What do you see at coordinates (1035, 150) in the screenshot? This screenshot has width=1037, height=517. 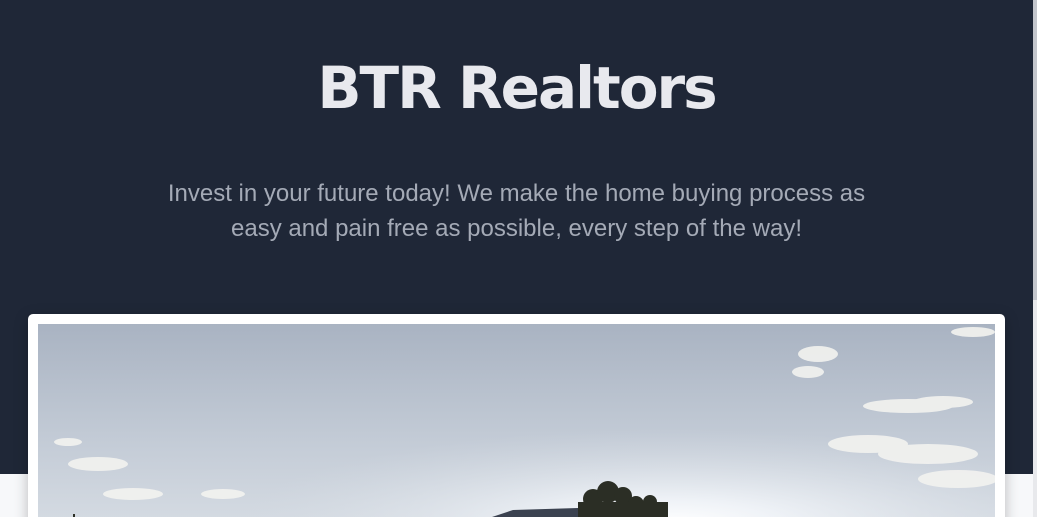 I see `scrollbar-thumb` at bounding box center [1035, 150].